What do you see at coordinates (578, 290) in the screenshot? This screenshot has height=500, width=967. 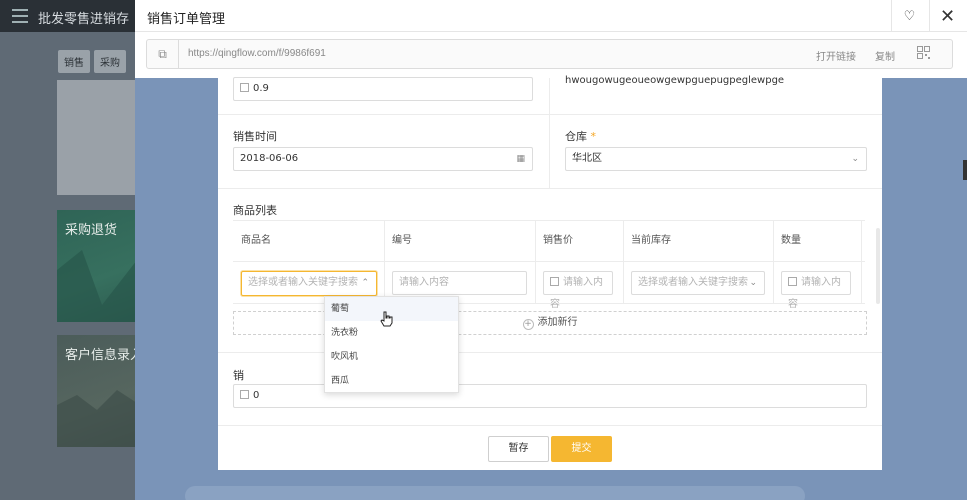 I see `sale-price-input: 请输入内容` at bounding box center [578, 290].